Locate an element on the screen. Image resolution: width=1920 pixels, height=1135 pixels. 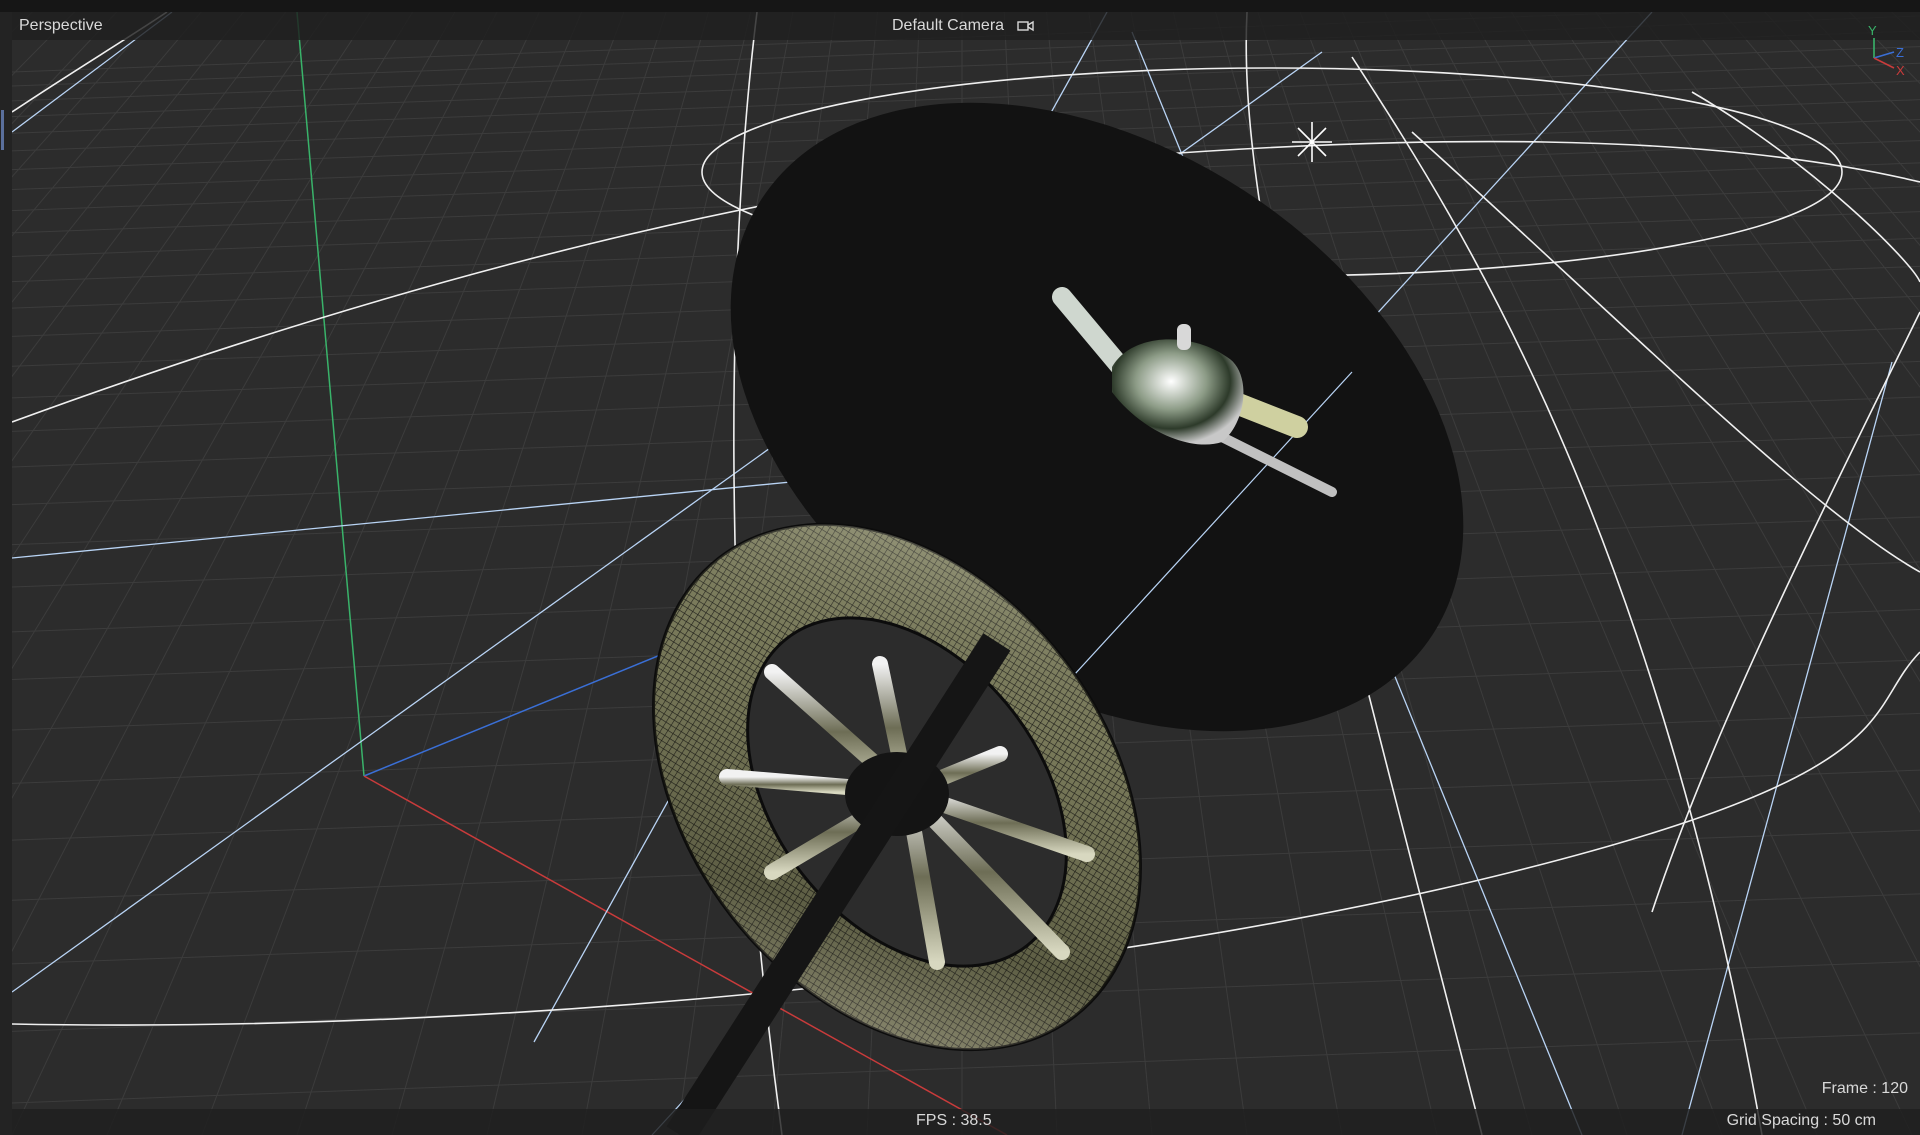
left-panel-edge is located at coordinates (6, 573).